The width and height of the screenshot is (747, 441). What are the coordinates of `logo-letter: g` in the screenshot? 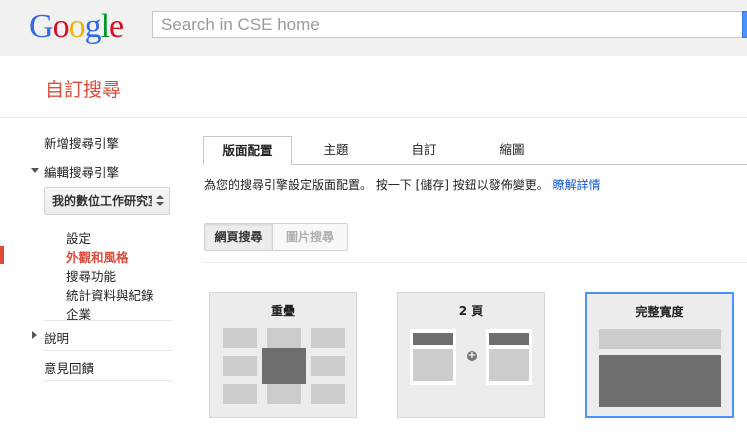 It's located at (93, 26).